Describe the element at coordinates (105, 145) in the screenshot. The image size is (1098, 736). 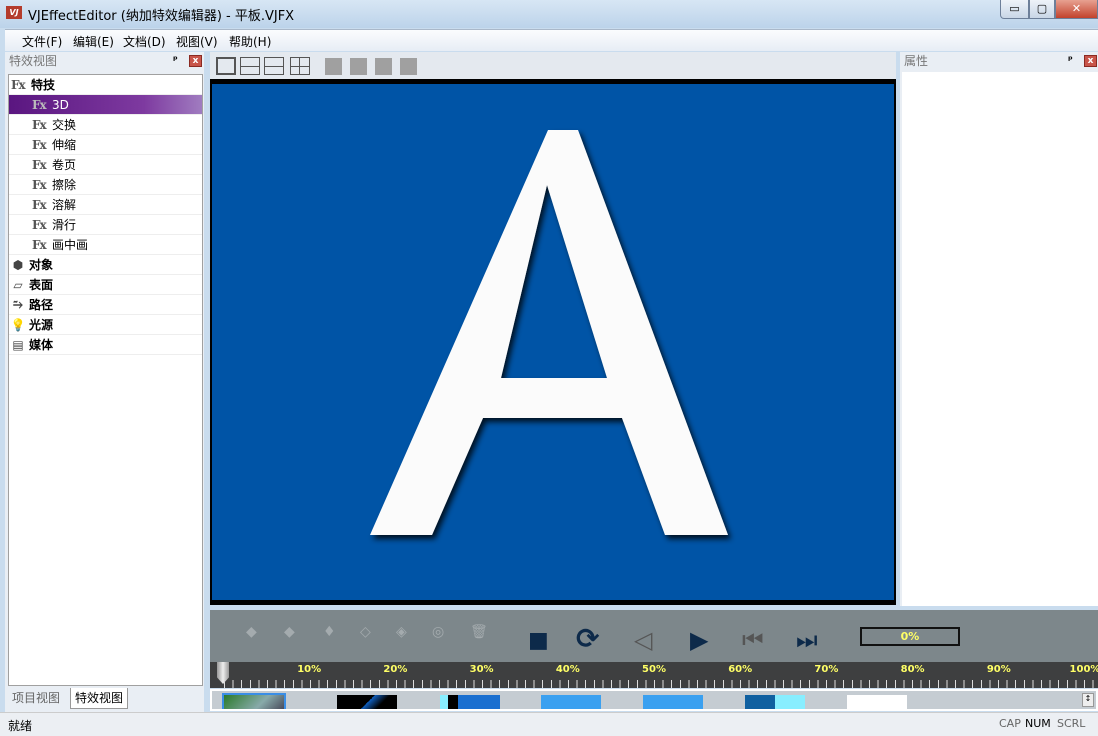
I see `tree-item: Fx 伸缩` at that location.